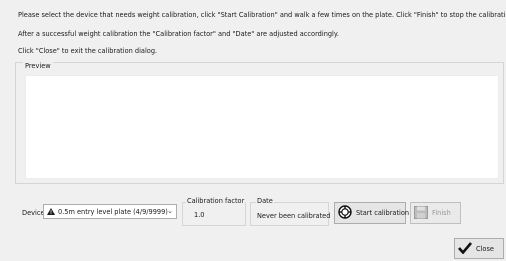 The width and height of the screenshot is (506, 261). What do you see at coordinates (38, 66) in the screenshot?
I see `preview-legend: Preview` at bounding box center [38, 66].